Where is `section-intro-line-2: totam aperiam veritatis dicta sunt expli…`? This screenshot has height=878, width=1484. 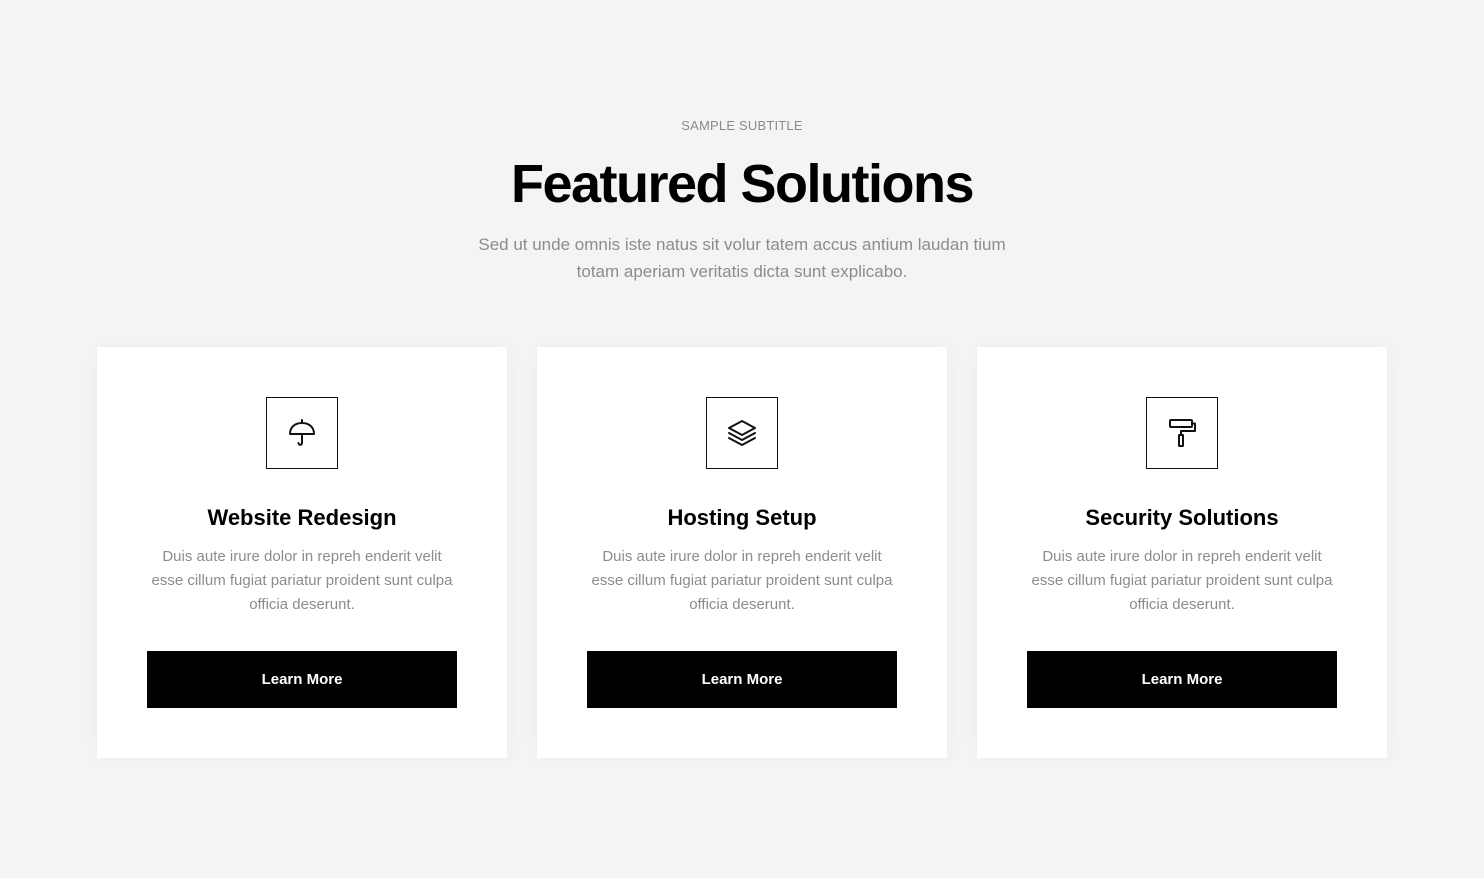 section-intro-line-2: totam aperiam veritatis dicta sunt expli… is located at coordinates (742, 271).